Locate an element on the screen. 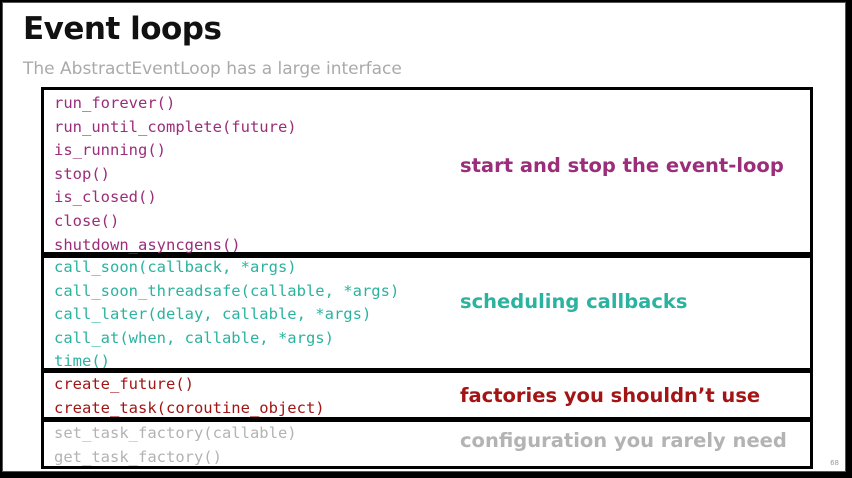 The image size is (852, 478). method-item: set_task_factory(callable) is located at coordinates (175, 433).